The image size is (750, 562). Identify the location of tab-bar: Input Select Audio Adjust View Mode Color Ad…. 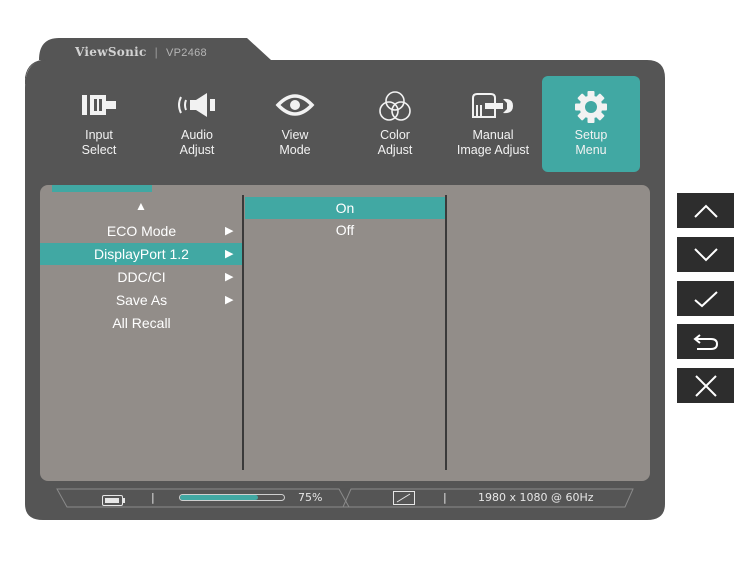
(345, 124).